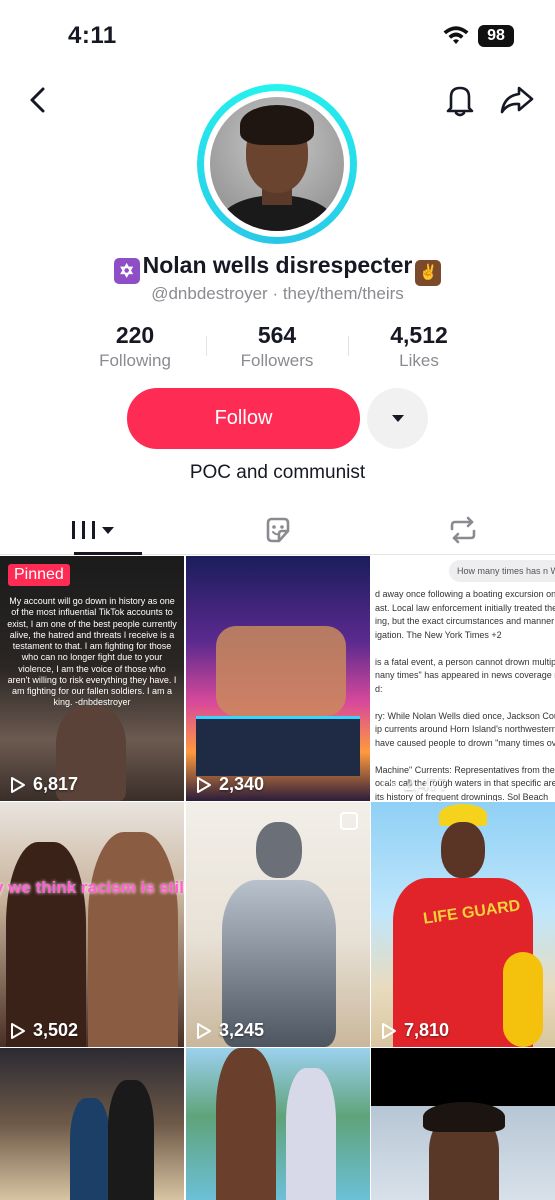  What do you see at coordinates (419, 360) in the screenshot?
I see `likes-label: Likes` at bounding box center [419, 360].